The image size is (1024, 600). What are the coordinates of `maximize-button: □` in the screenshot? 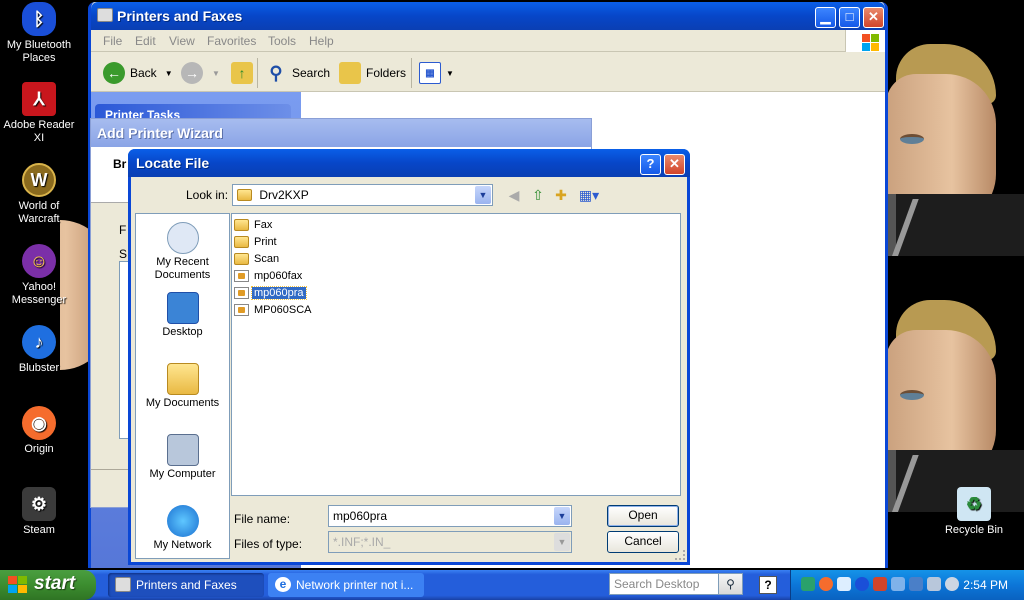 It's located at (849, 17).